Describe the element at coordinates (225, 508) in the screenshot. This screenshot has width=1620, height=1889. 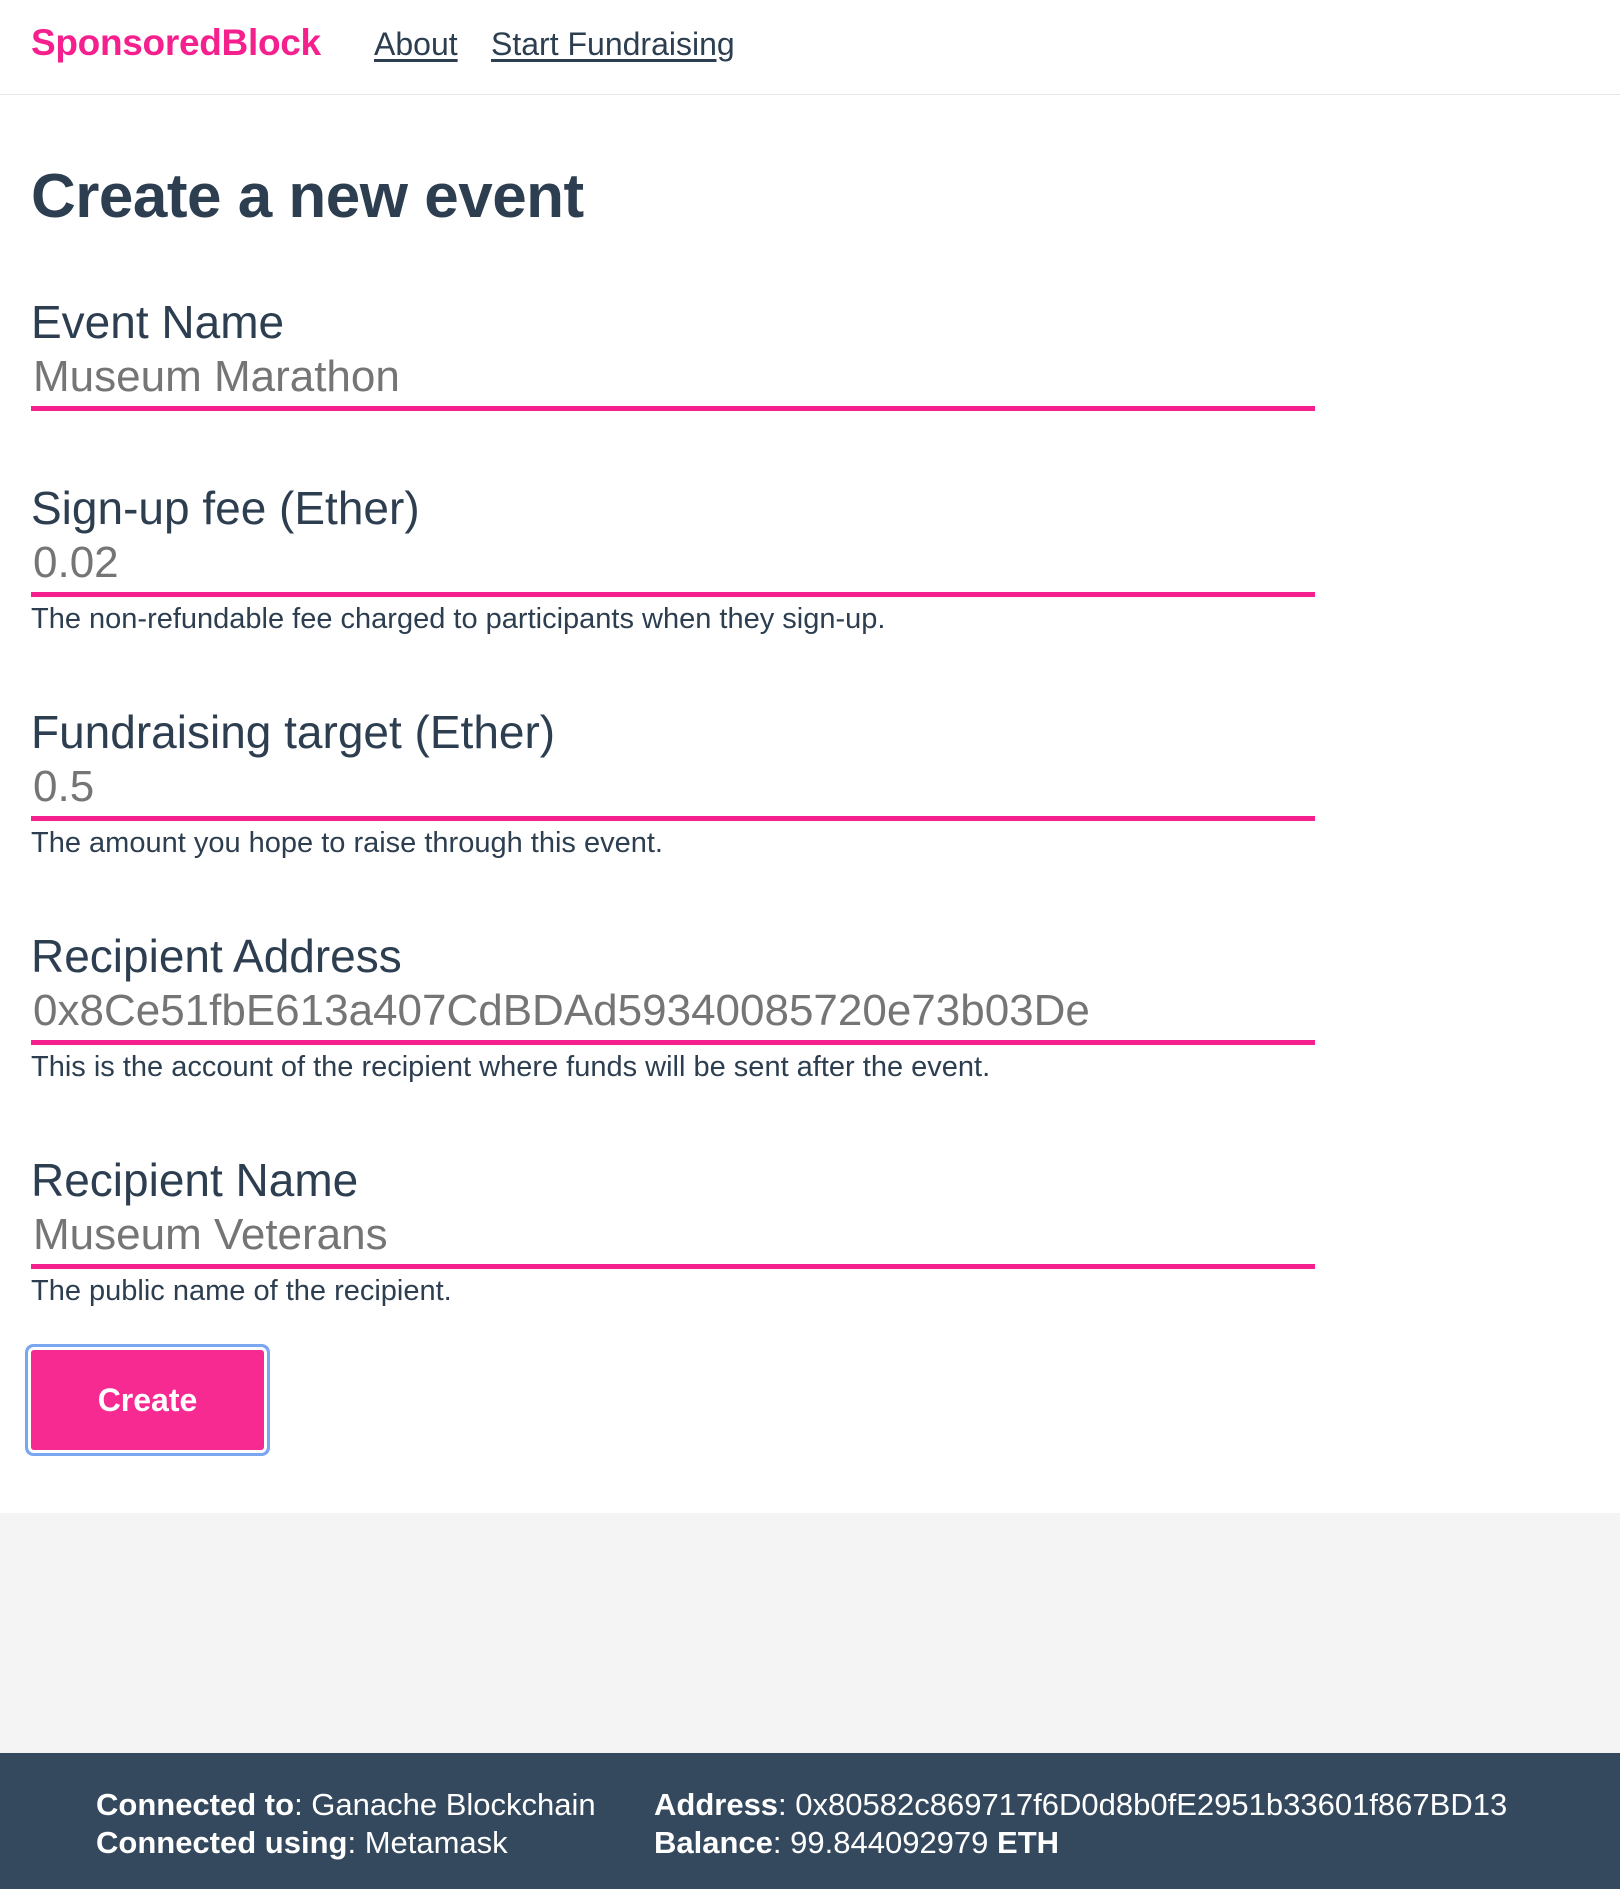
I see `signup-fee-label: Sign-up fee (Ether)` at that location.